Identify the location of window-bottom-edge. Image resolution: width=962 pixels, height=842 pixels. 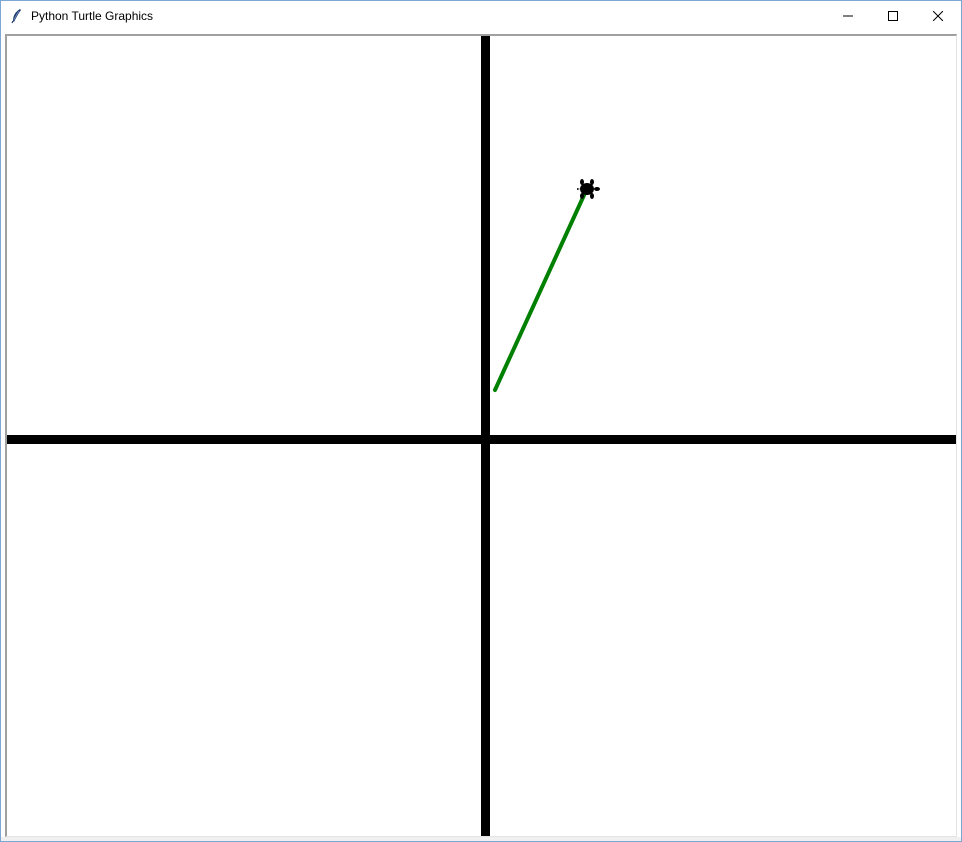
(481, 839).